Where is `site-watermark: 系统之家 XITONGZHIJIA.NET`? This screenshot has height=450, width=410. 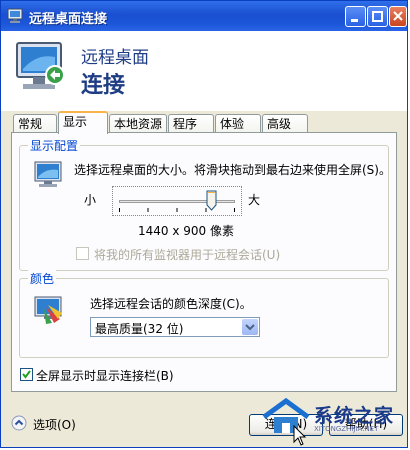
site-watermark: 系统之家 XITONGZHIJIA.NET is located at coordinates (333, 417).